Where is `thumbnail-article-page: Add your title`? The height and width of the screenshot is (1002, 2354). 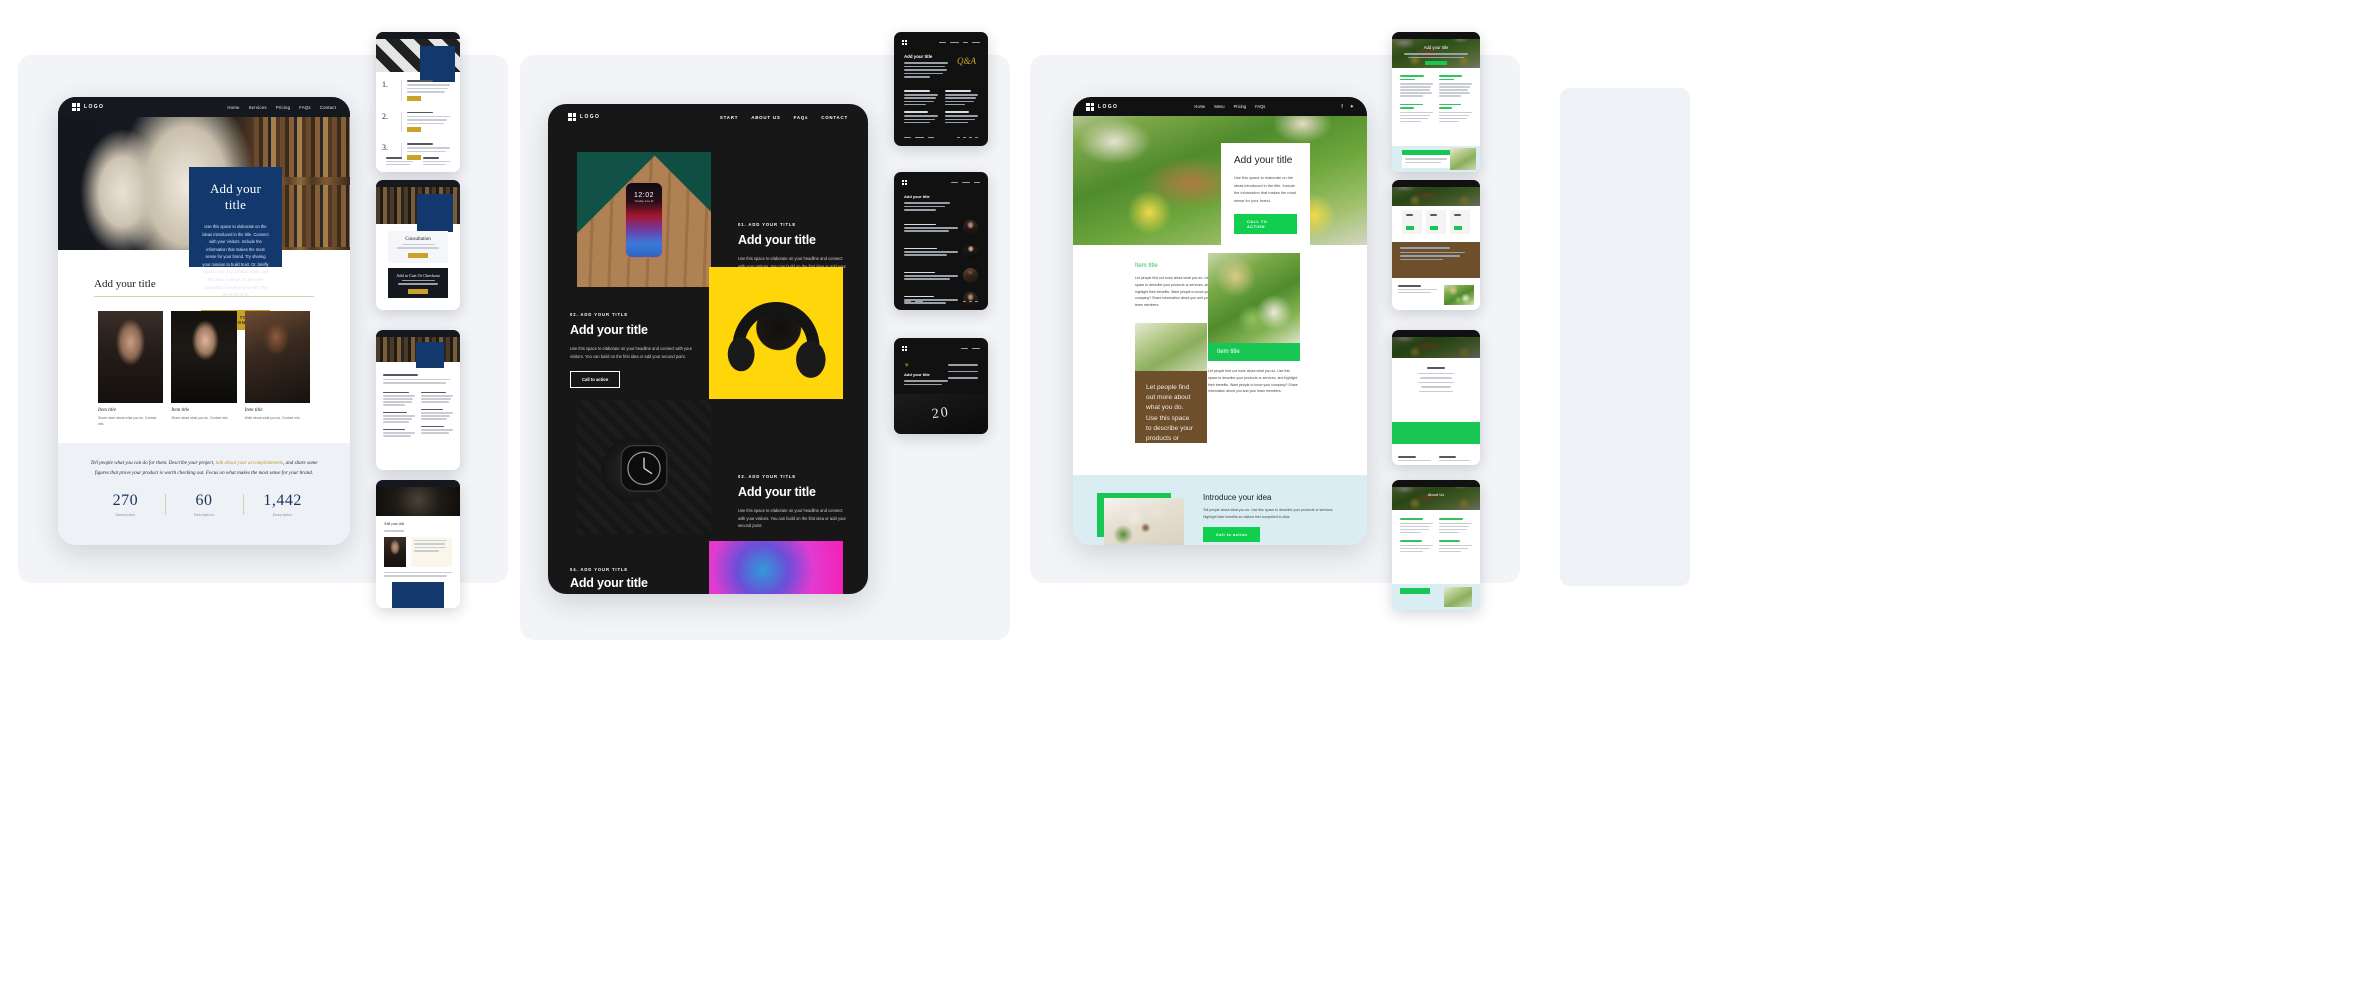 thumbnail-article-page: Add your title is located at coordinates (418, 544).